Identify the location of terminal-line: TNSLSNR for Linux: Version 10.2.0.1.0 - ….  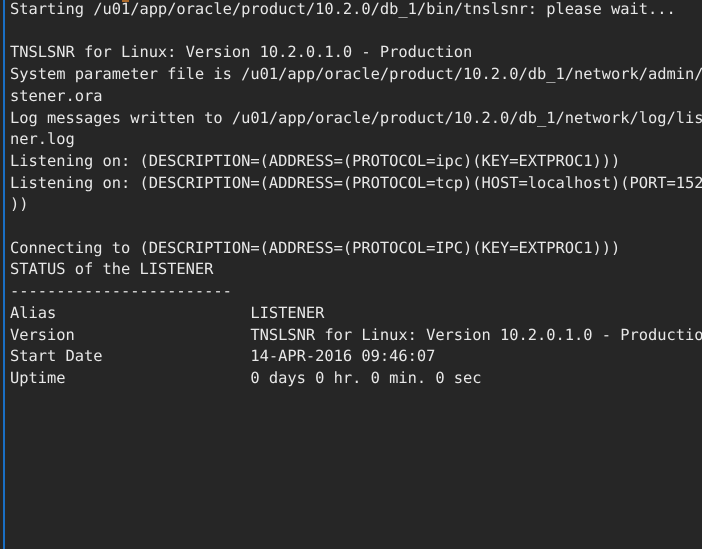
(241, 52).